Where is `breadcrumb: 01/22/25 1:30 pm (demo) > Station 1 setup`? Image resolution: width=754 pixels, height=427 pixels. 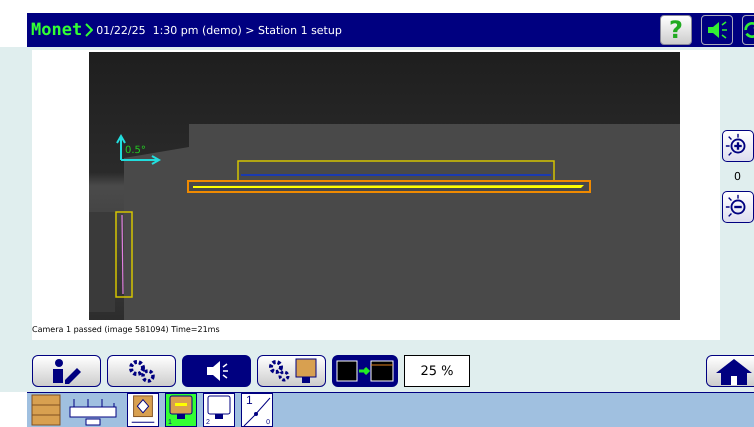 breadcrumb: 01/22/25 1:30 pm (demo) > Station 1 setup is located at coordinates (219, 30).